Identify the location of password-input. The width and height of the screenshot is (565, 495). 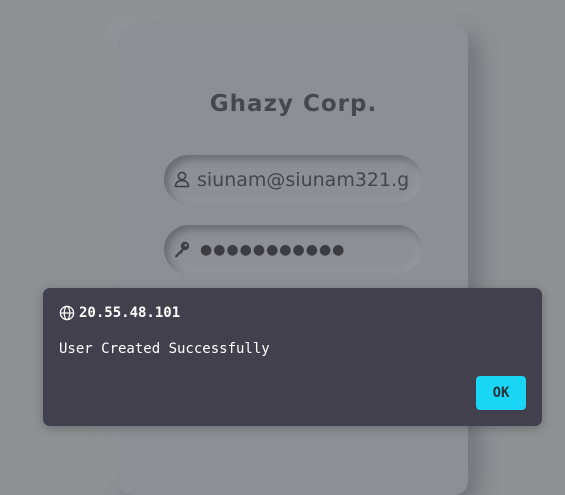
(308, 249).